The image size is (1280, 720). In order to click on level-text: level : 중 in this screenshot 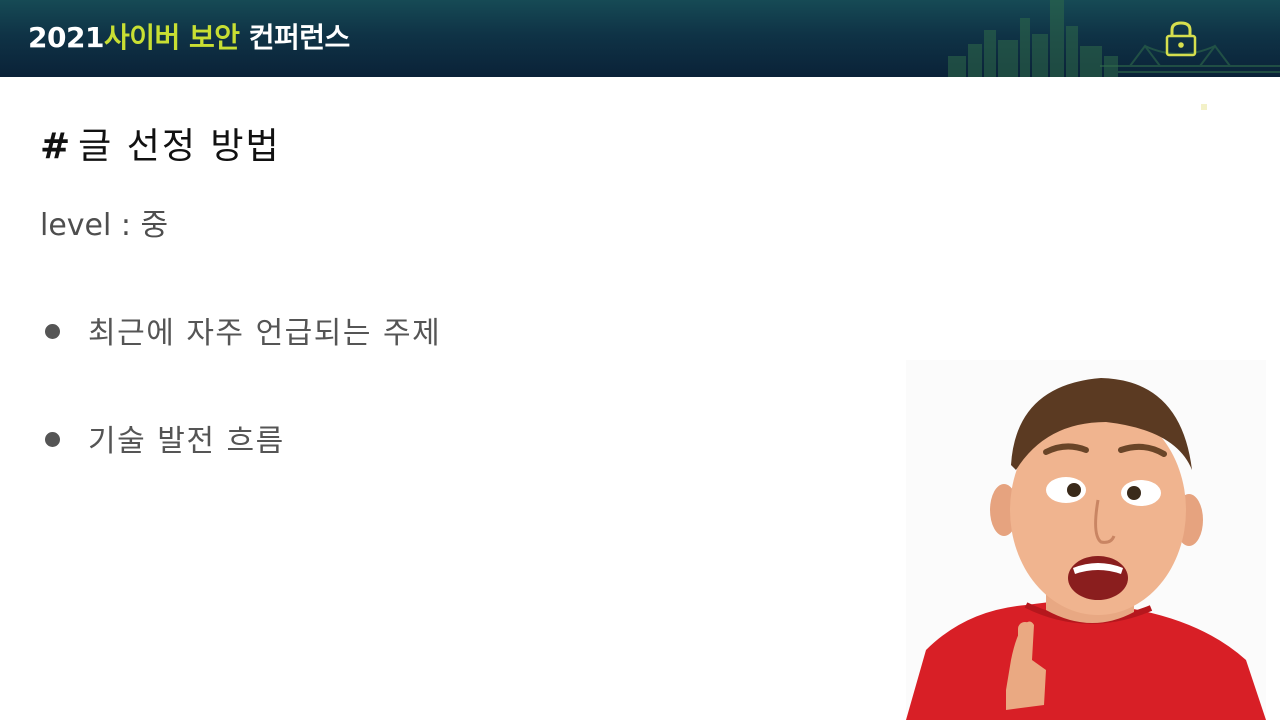, I will do `click(104, 225)`.